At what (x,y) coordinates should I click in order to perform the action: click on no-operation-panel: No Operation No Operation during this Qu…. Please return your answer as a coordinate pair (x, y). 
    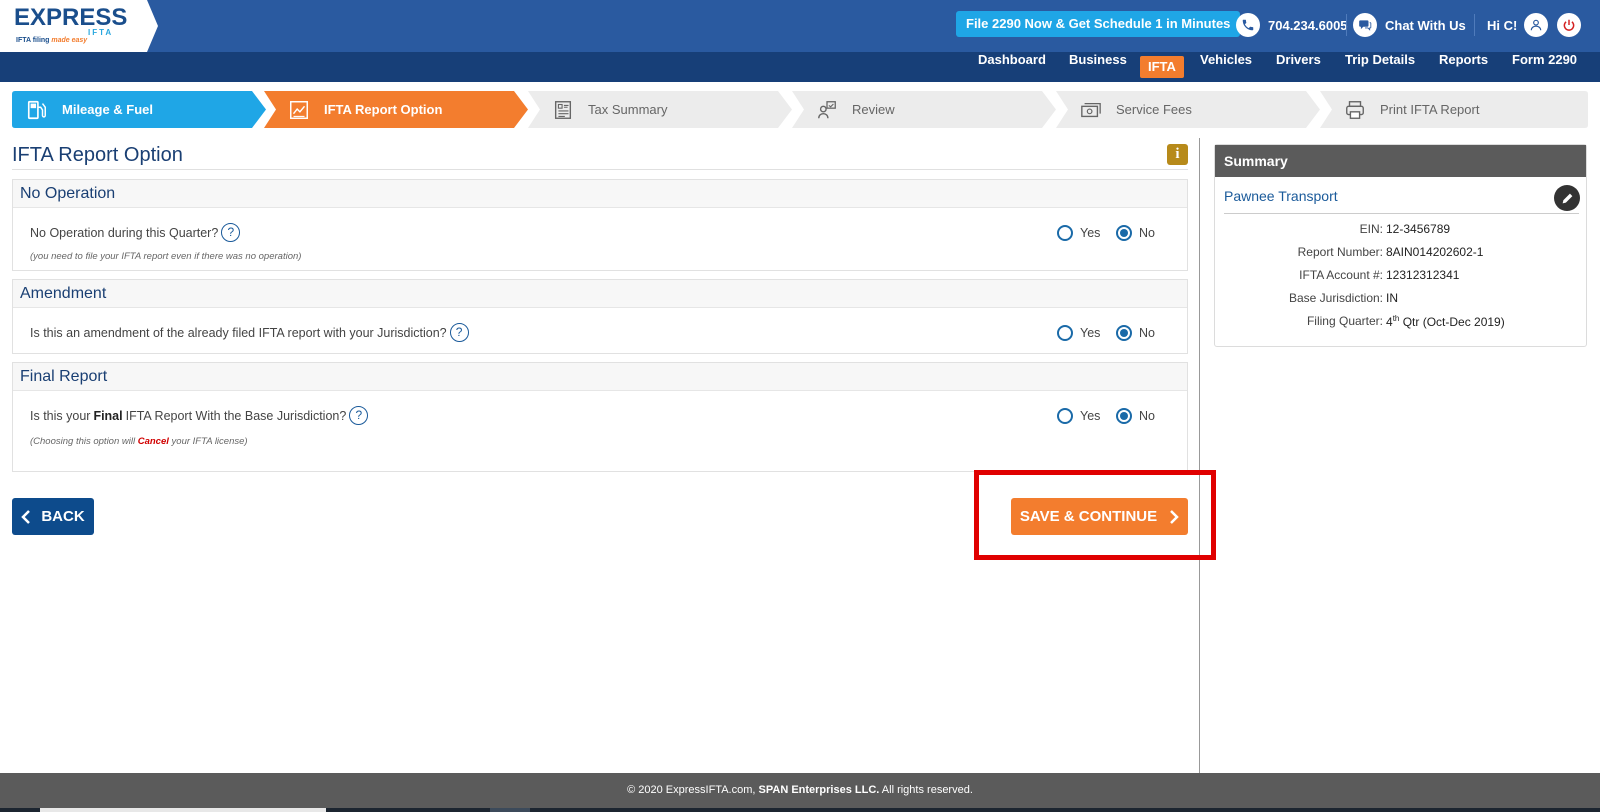
    Looking at the image, I should click on (600, 225).